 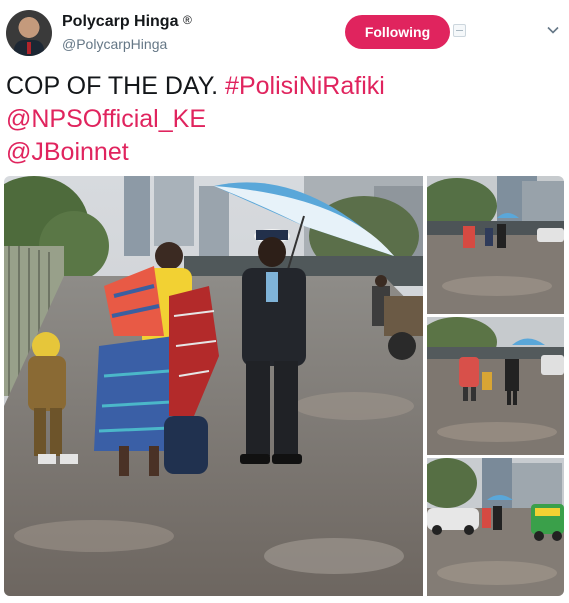 What do you see at coordinates (187, 20) in the screenshot?
I see `author-mark: ®` at bounding box center [187, 20].